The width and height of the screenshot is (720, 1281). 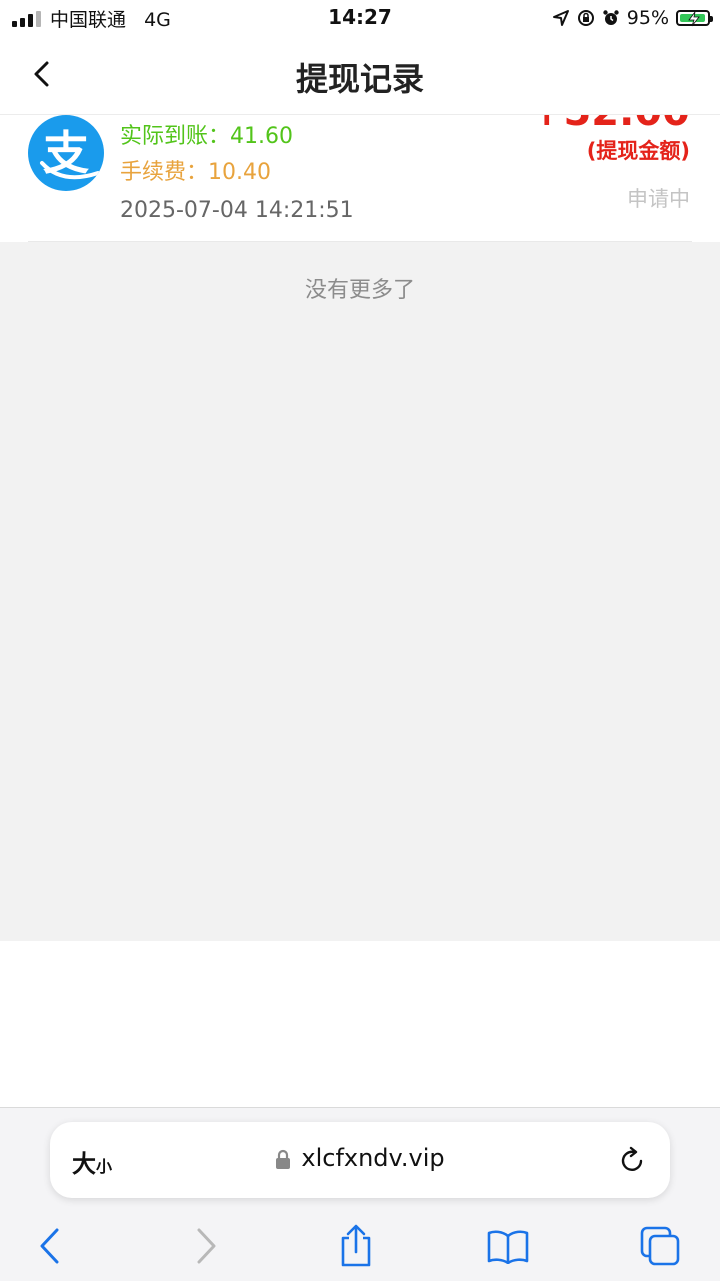 I want to click on actual-arrival: 实际到账：41.60, so click(x=206, y=136).